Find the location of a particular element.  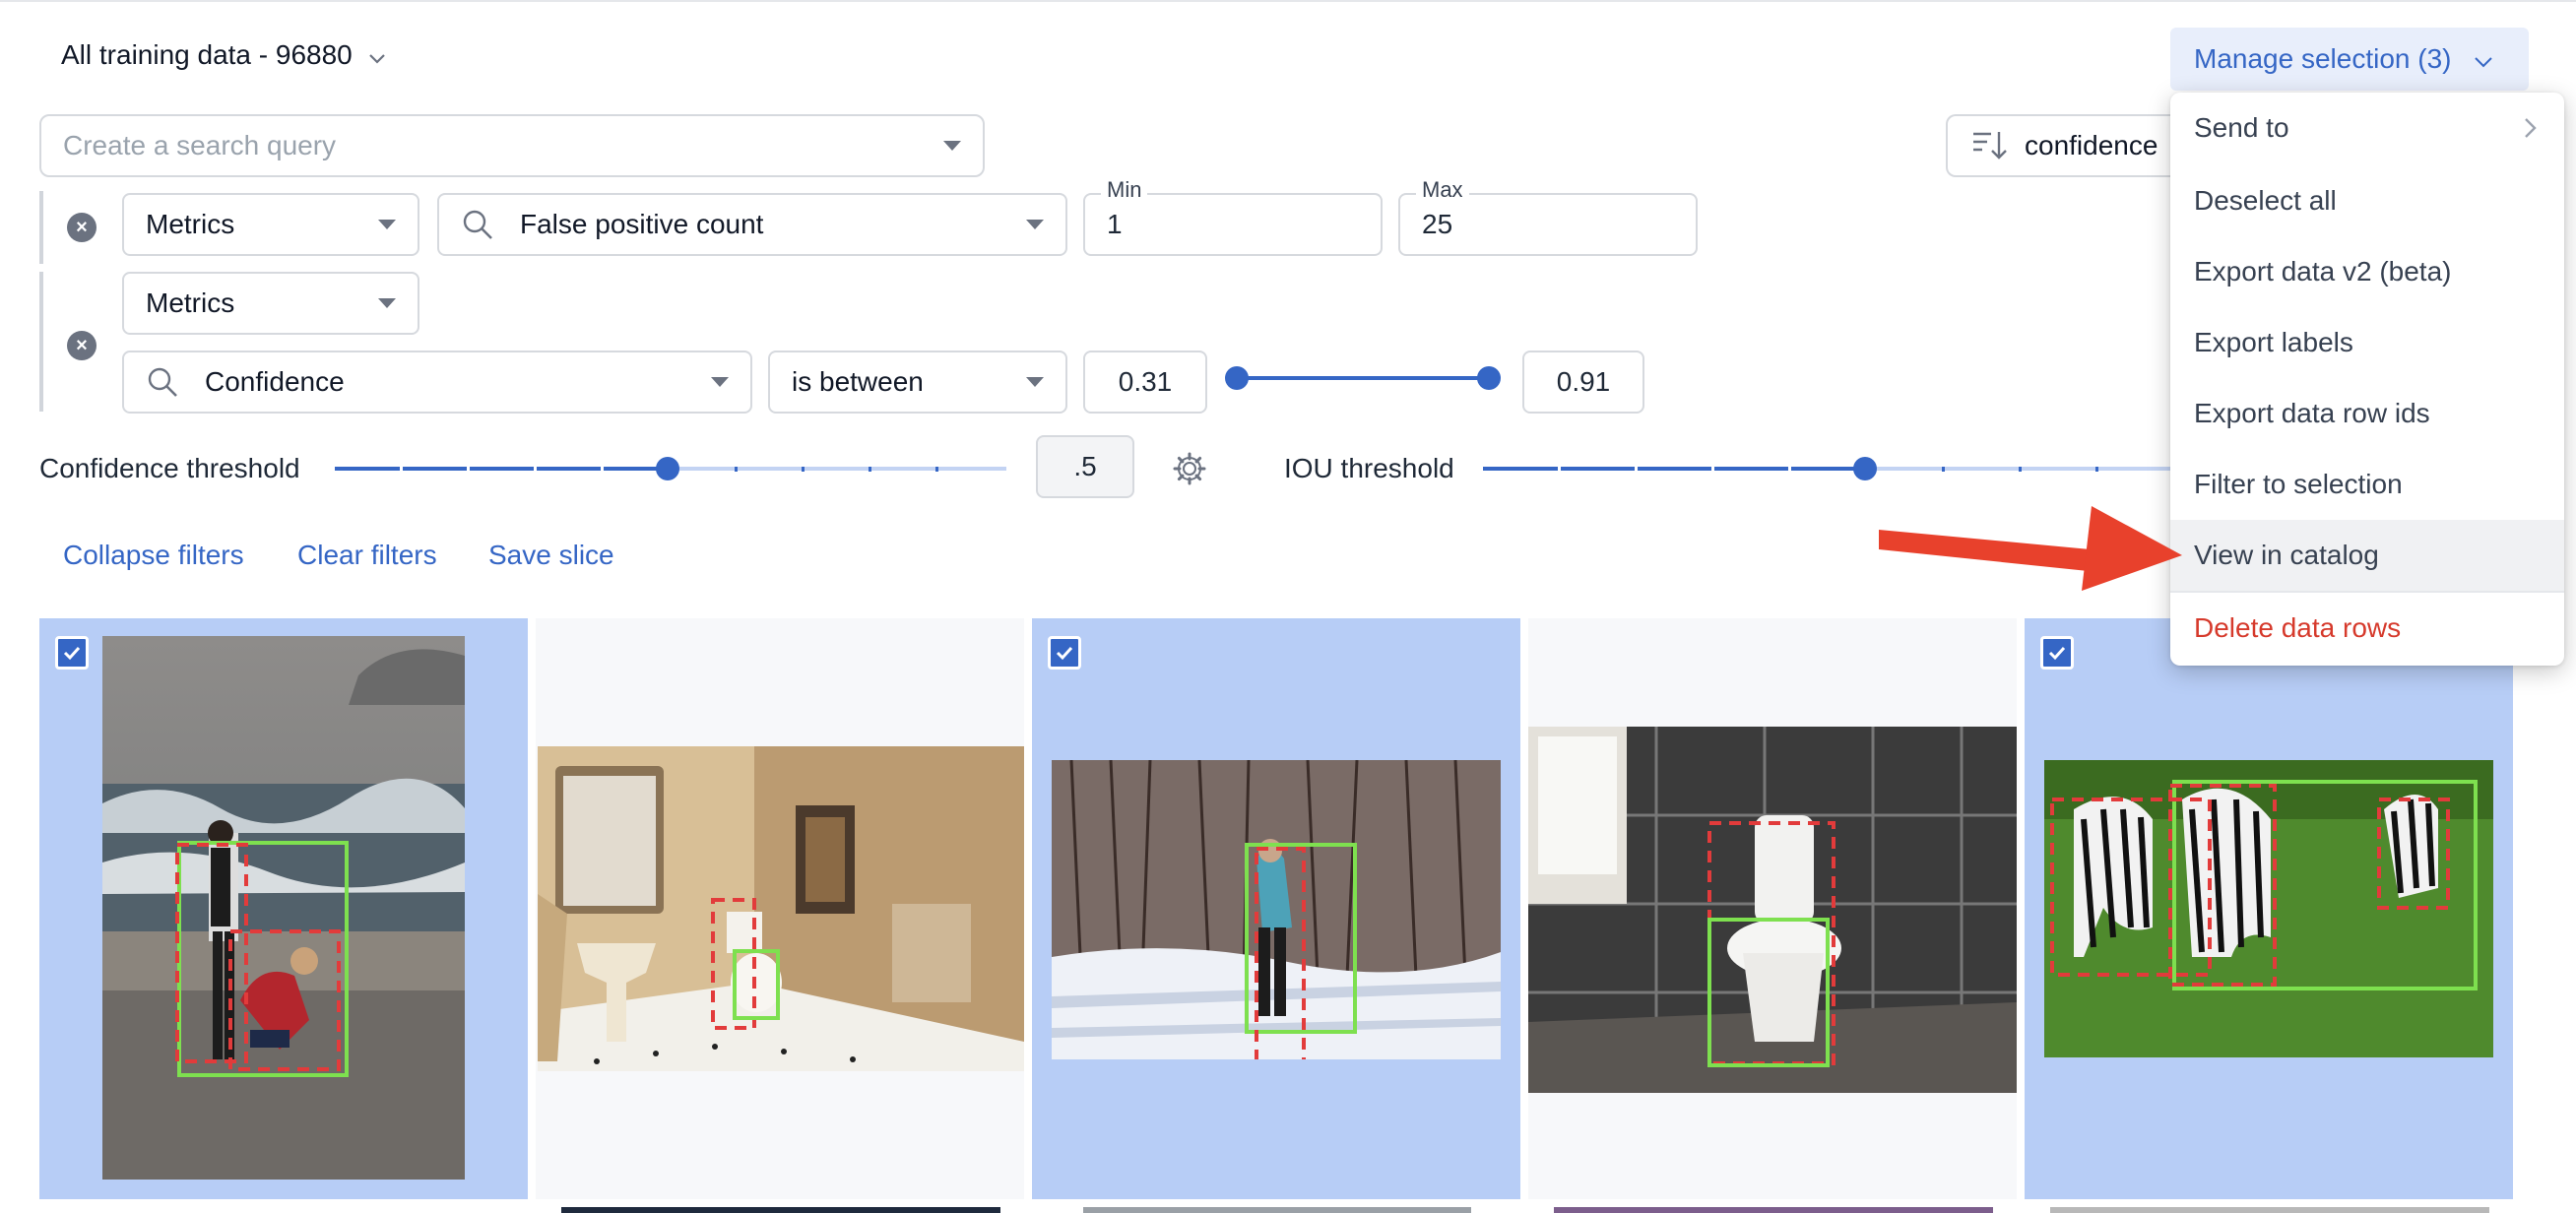

menu-item-filter-to-selection: Filter to selection is located at coordinates (2367, 484).